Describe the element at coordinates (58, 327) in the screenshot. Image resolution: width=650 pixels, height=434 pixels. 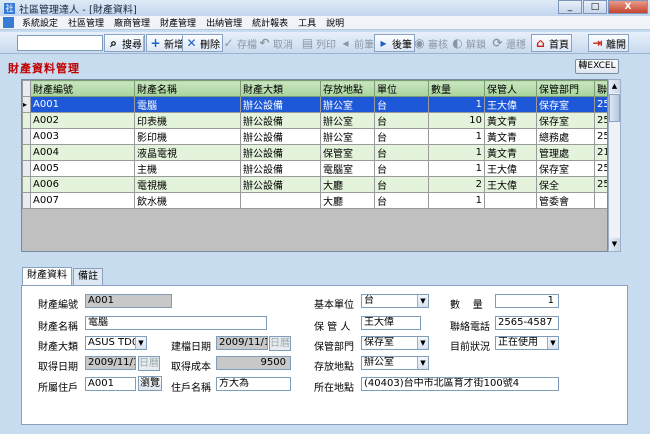
I see `asset-name-label: 財產名稱` at that location.